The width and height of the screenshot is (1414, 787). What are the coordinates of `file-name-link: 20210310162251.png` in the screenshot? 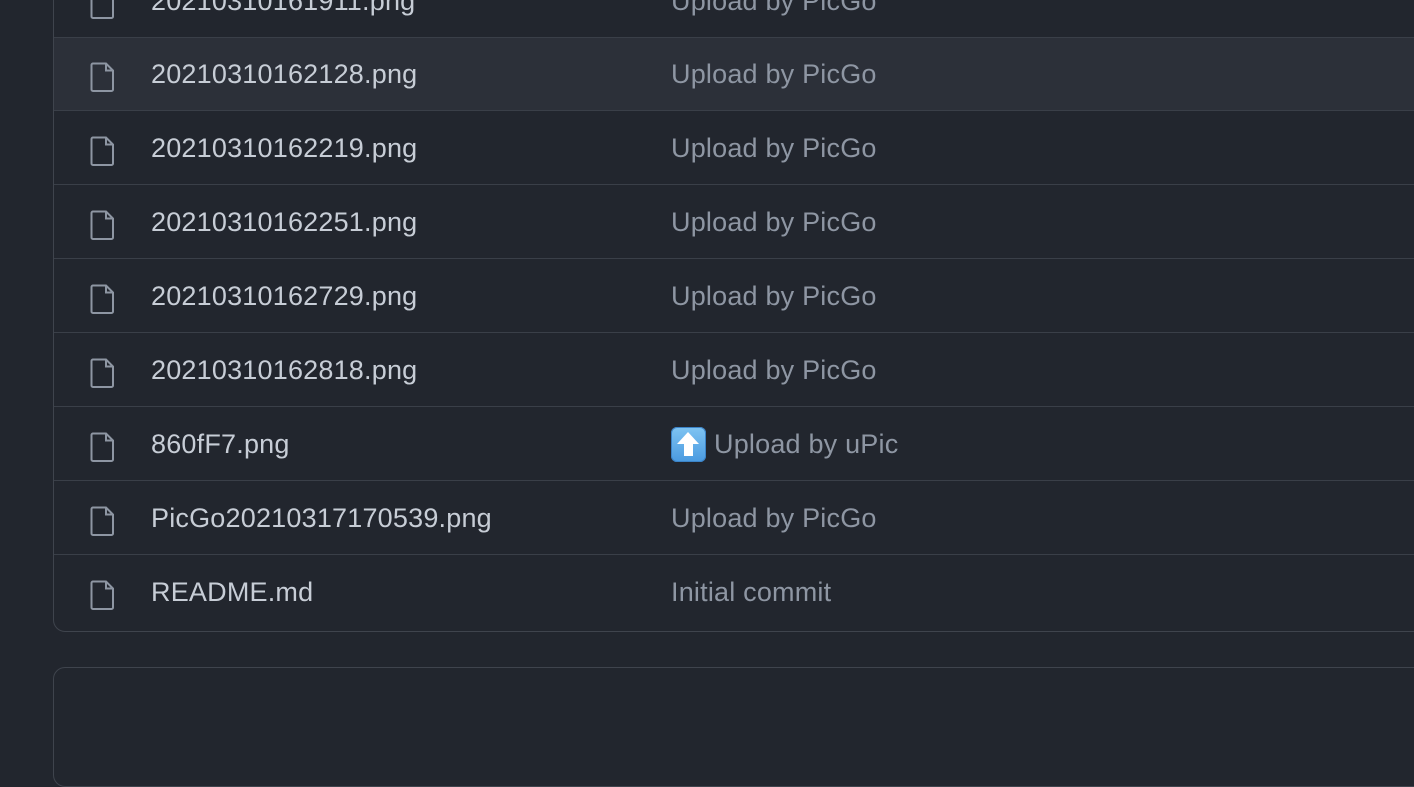 It's located at (284, 222).